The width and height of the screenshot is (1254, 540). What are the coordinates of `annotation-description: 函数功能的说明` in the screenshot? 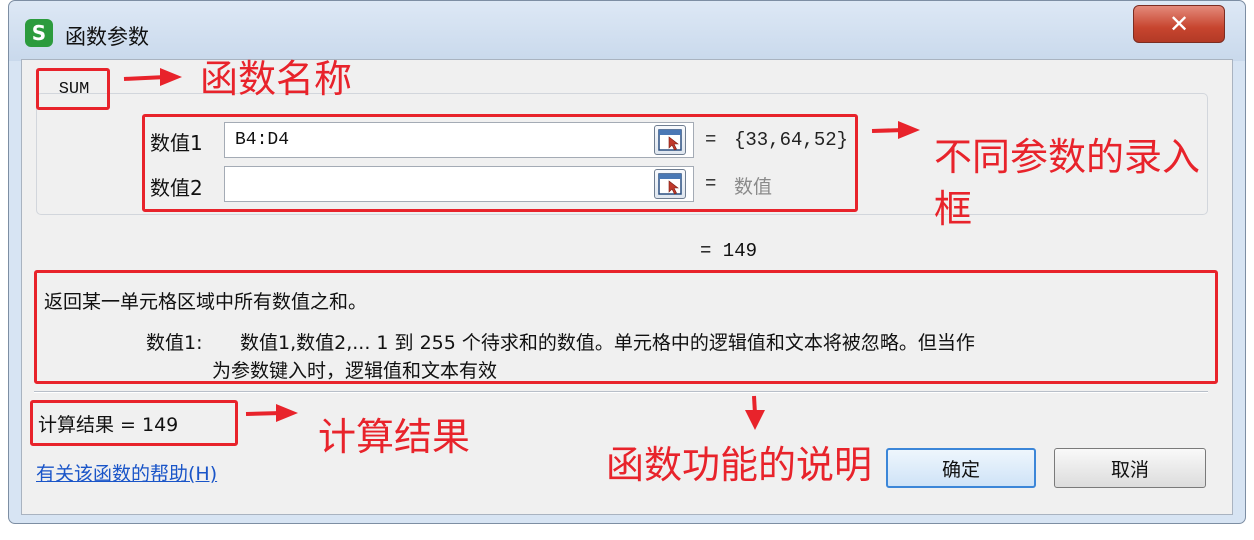 It's located at (739, 465).